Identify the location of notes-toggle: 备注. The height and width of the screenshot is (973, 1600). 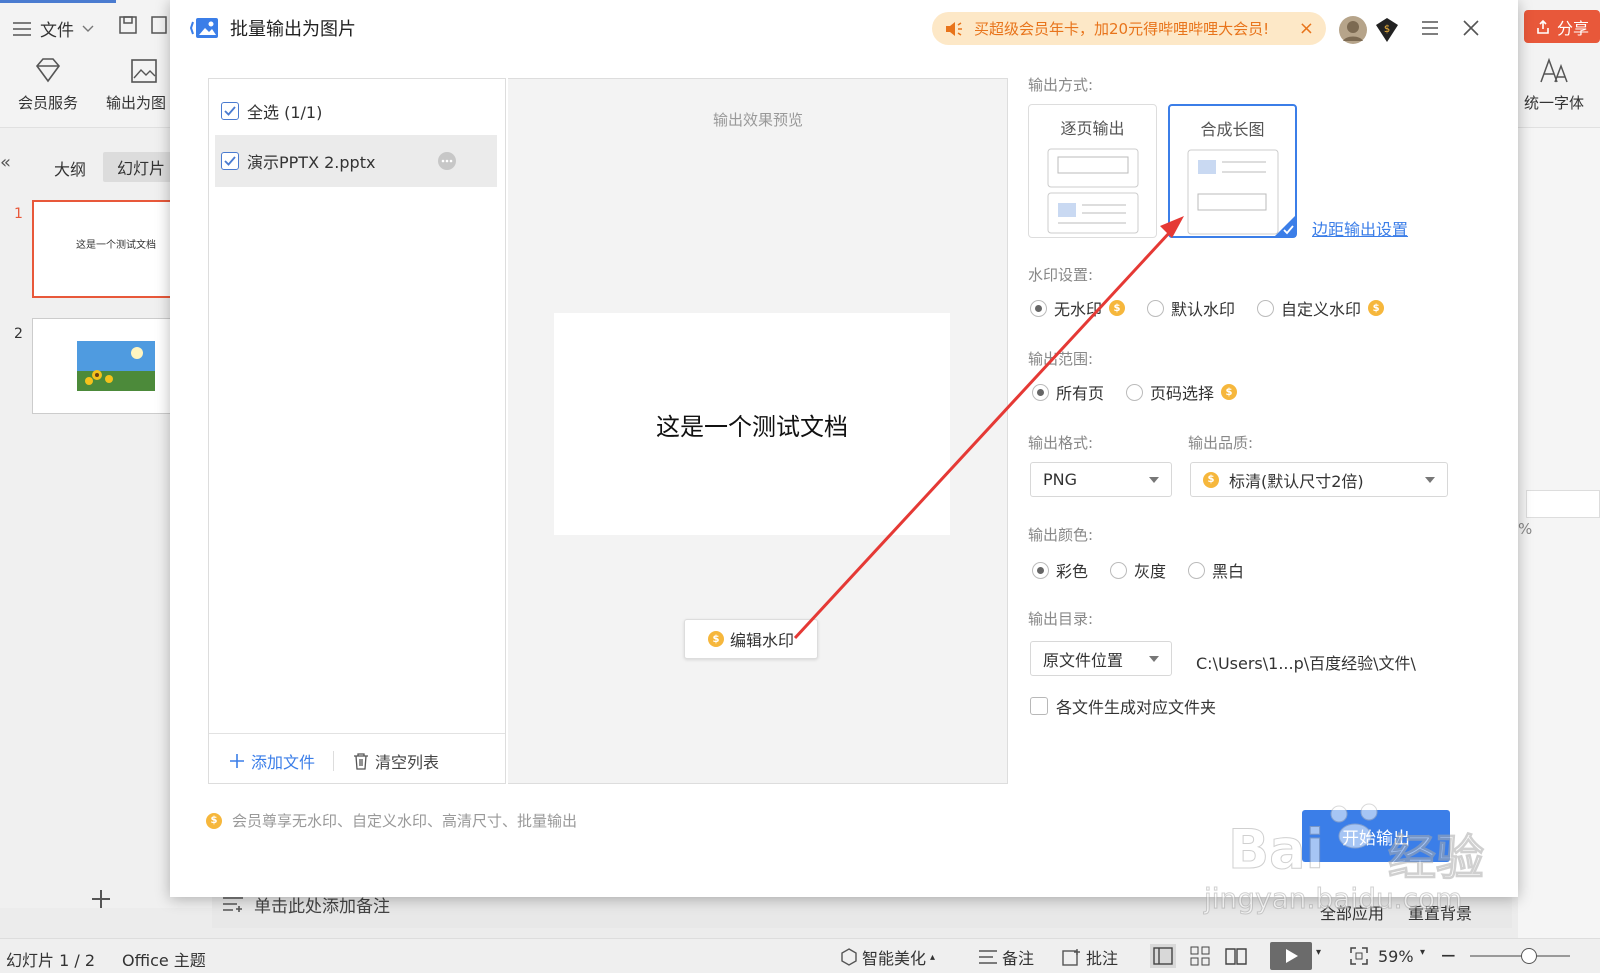
(1006, 957).